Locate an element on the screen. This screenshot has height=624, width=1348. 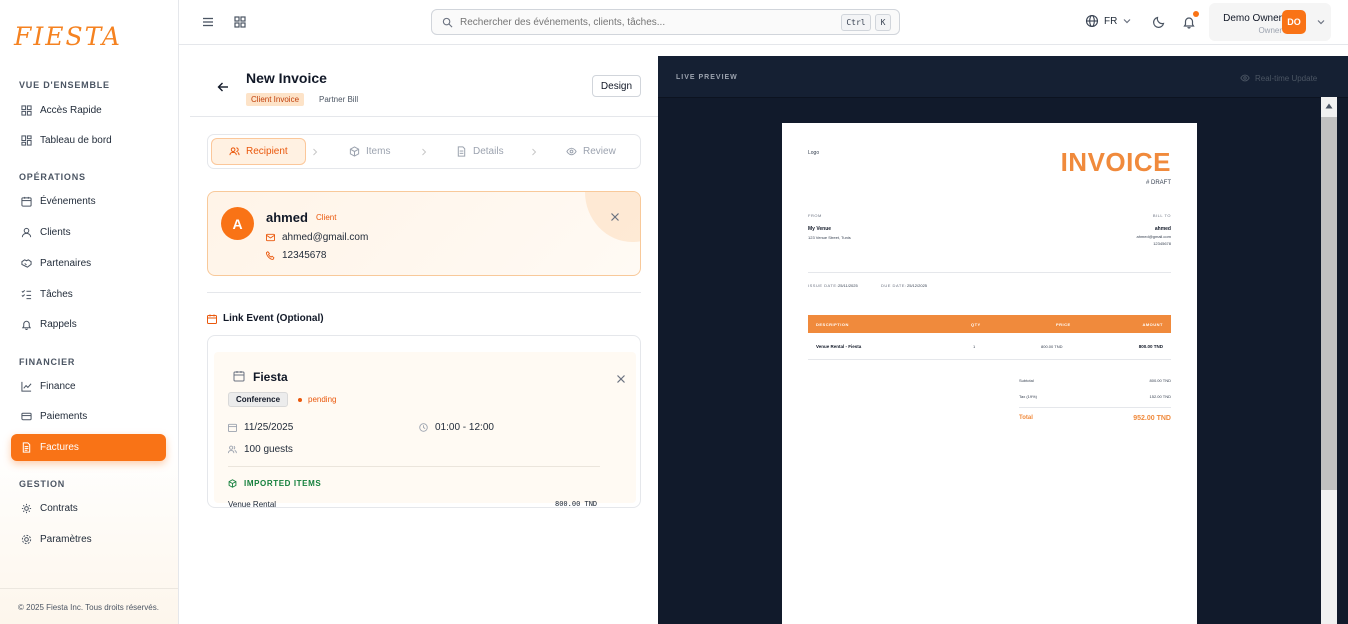
sidebar-item-evenements: Événements is located at coordinates (88, 201).